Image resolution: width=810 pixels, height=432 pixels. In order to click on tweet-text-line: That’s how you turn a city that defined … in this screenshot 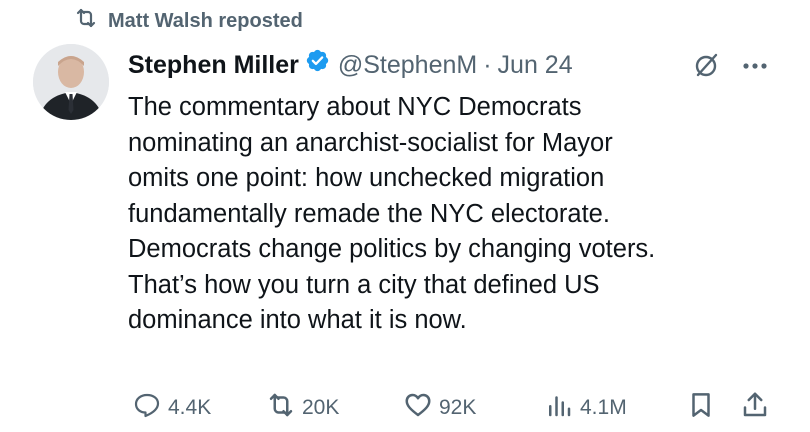, I will do `click(364, 284)`.